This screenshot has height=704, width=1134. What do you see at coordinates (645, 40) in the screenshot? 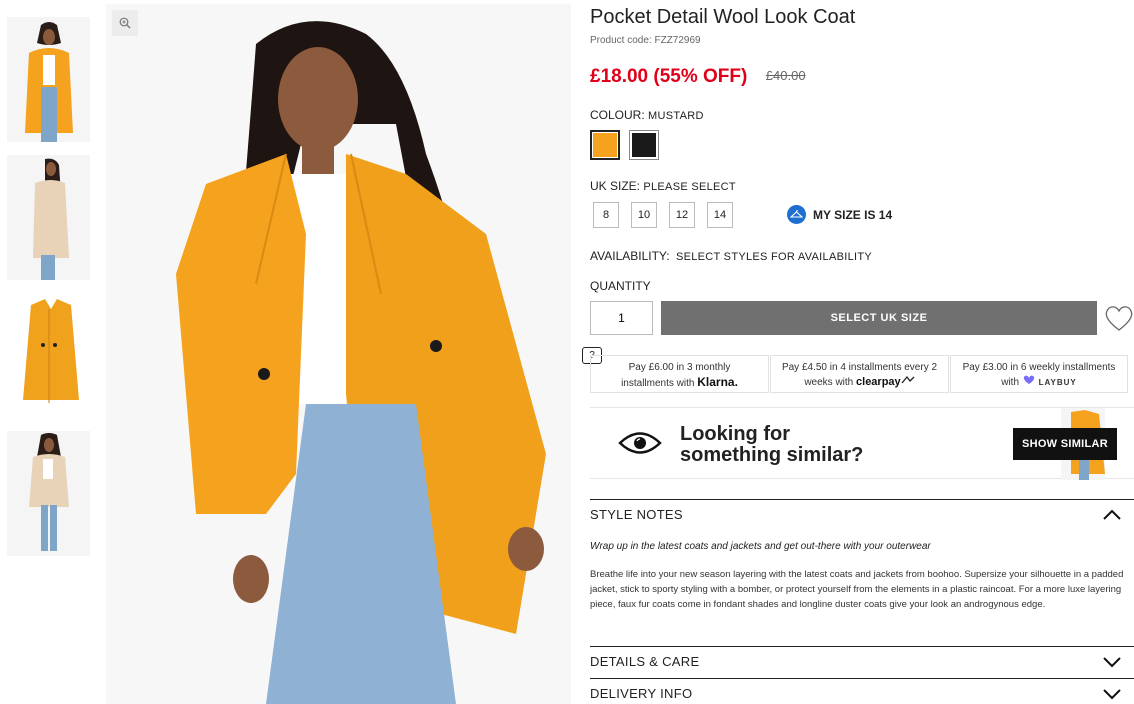
I see `product-code: Product code: FZZ72969` at bounding box center [645, 40].